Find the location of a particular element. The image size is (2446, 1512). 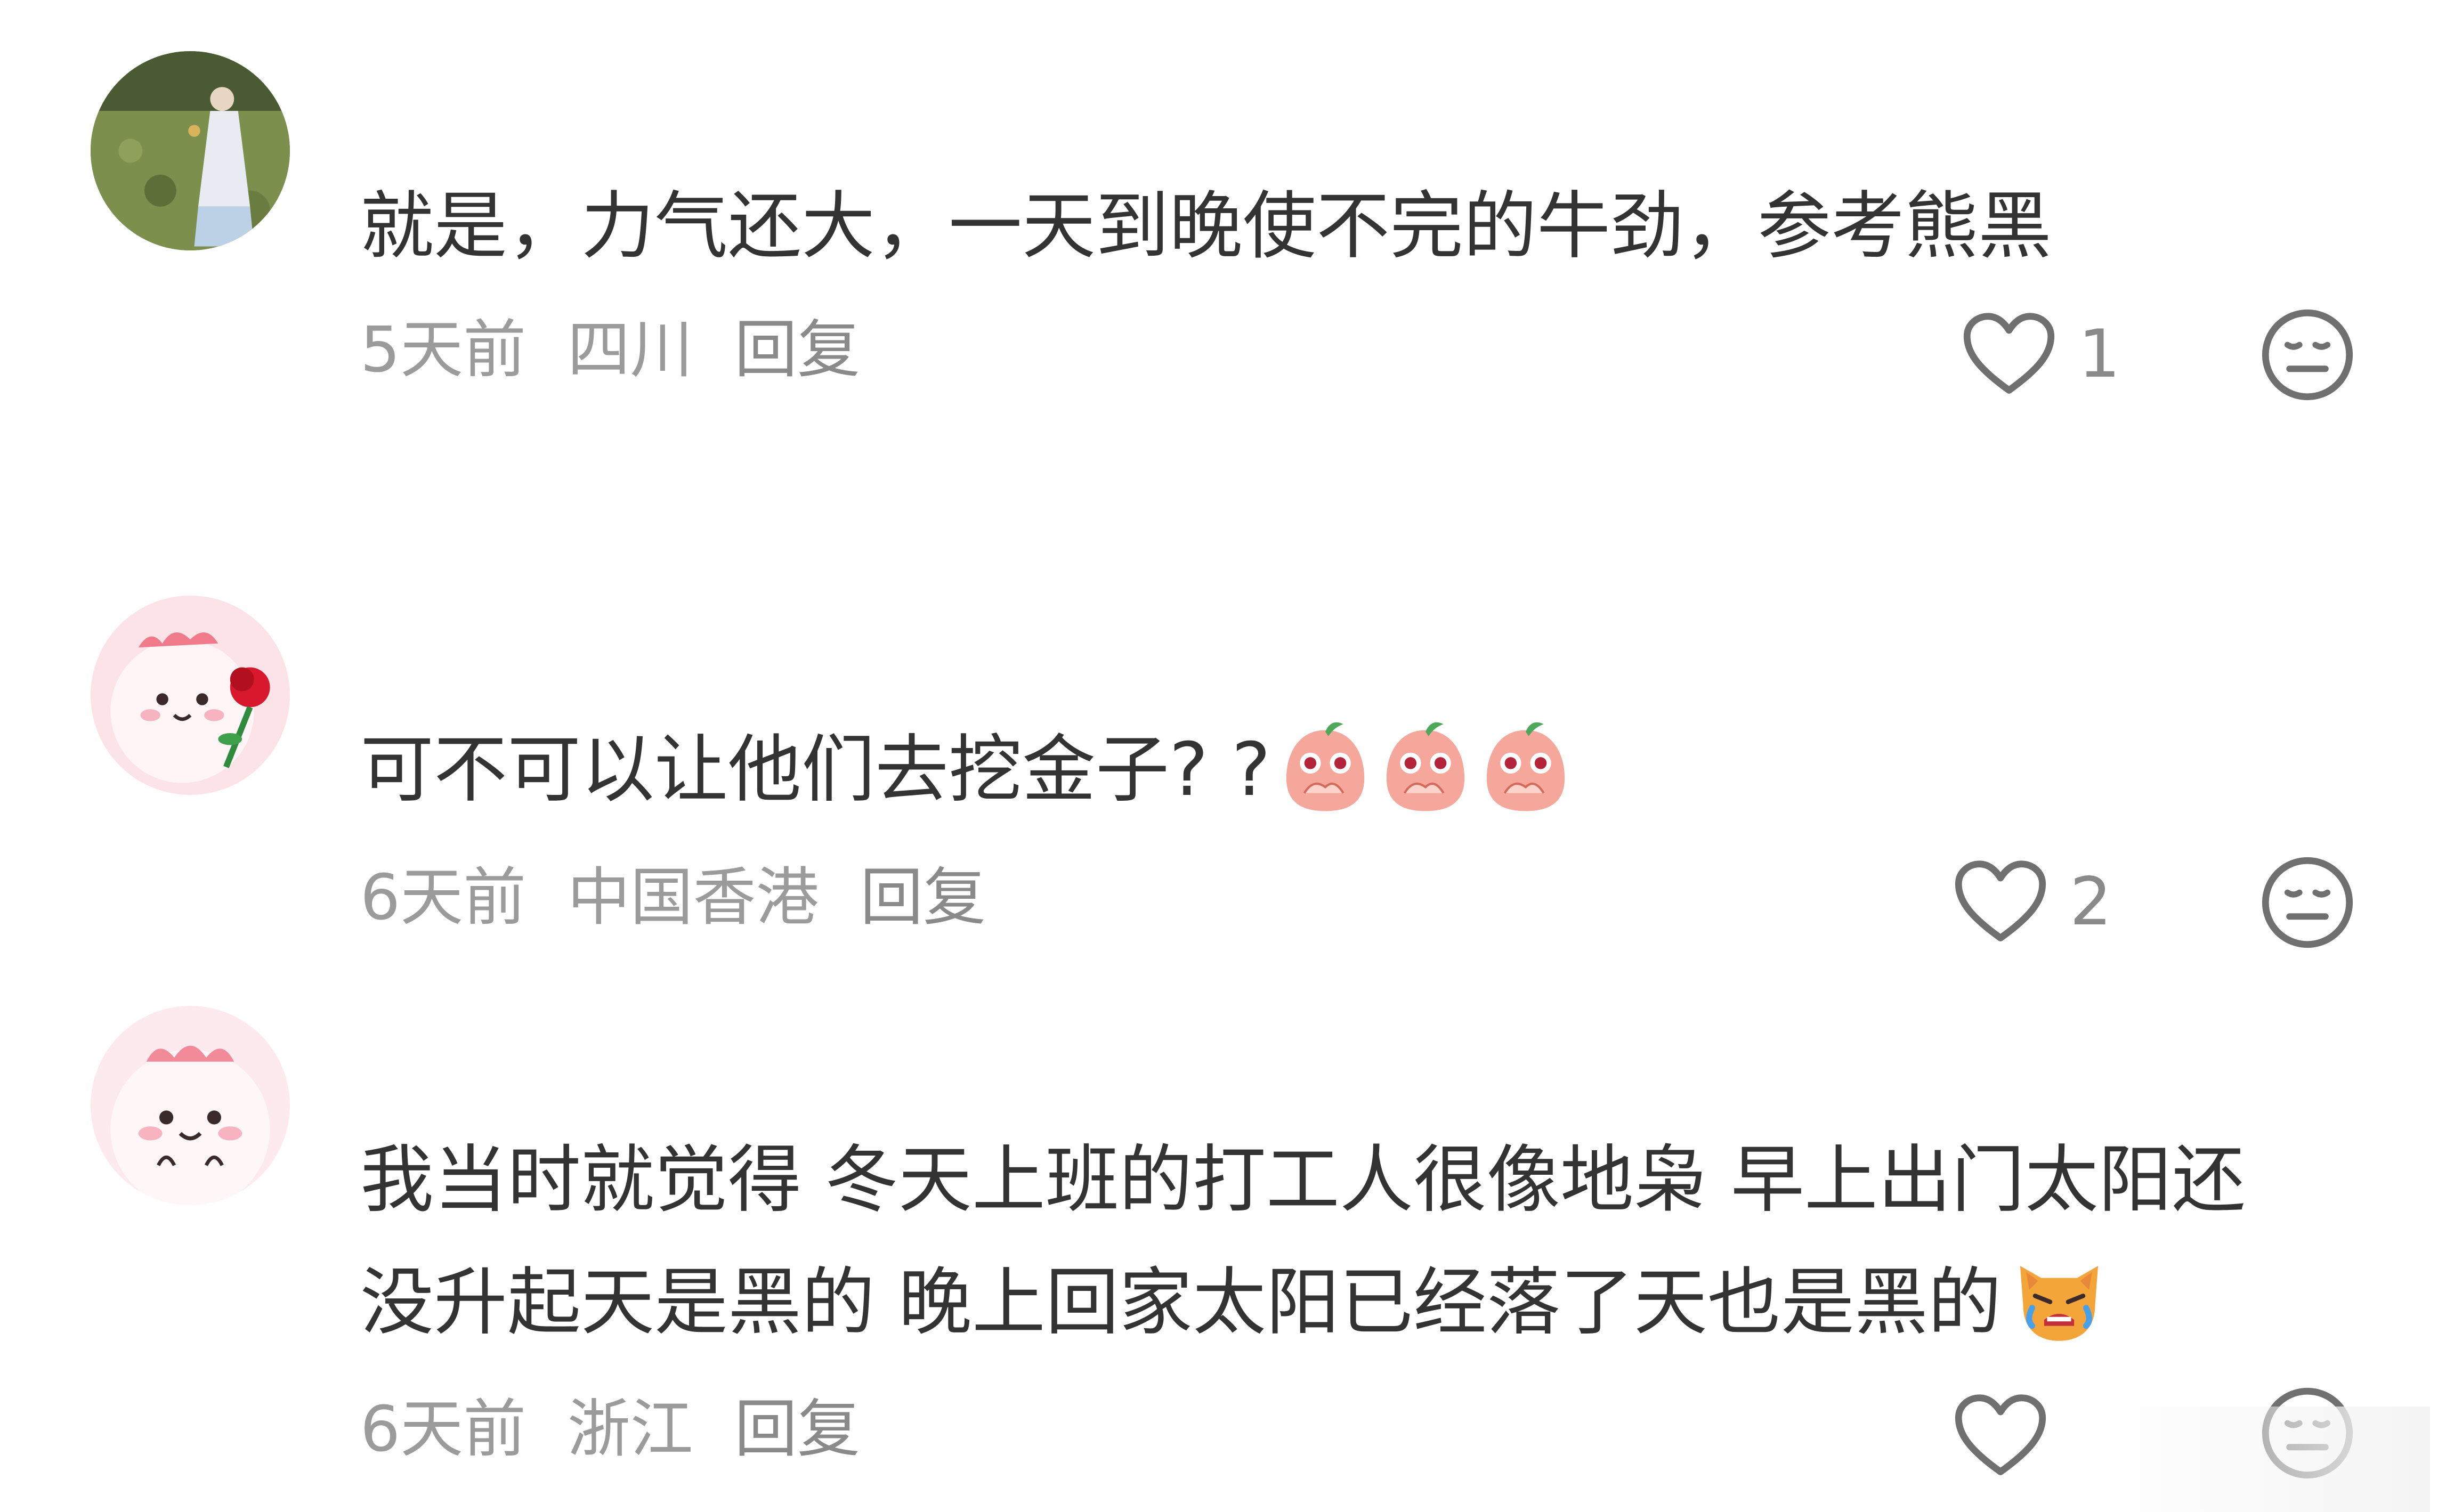

angry-cat-crying-emoji is located at coordinates (2059, 1299).